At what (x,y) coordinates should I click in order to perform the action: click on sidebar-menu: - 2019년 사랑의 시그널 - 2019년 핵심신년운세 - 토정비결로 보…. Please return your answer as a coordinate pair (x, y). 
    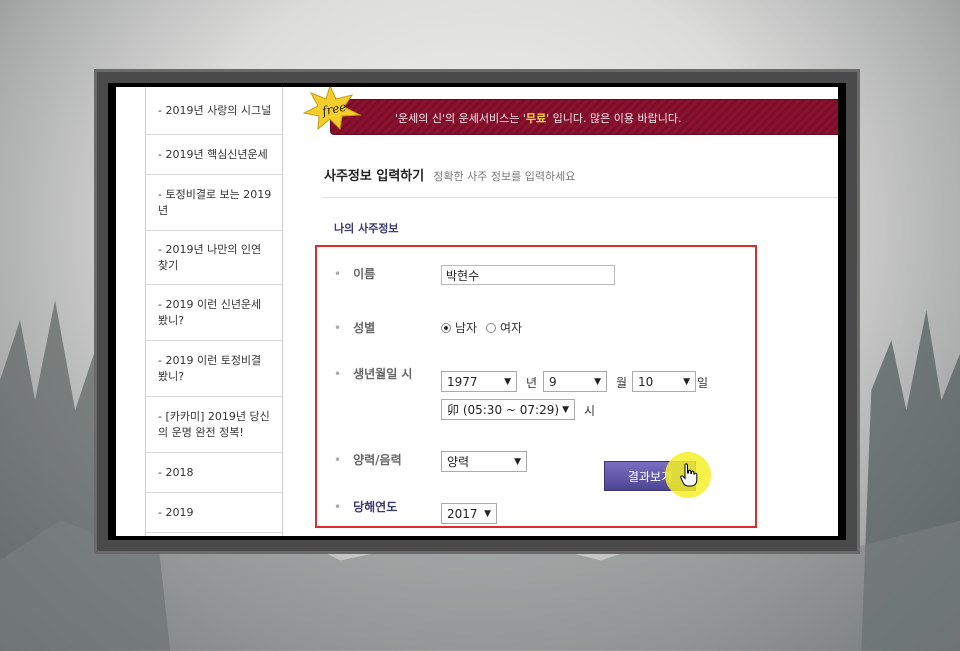
    Looking at the image, I should click on (214, 311).